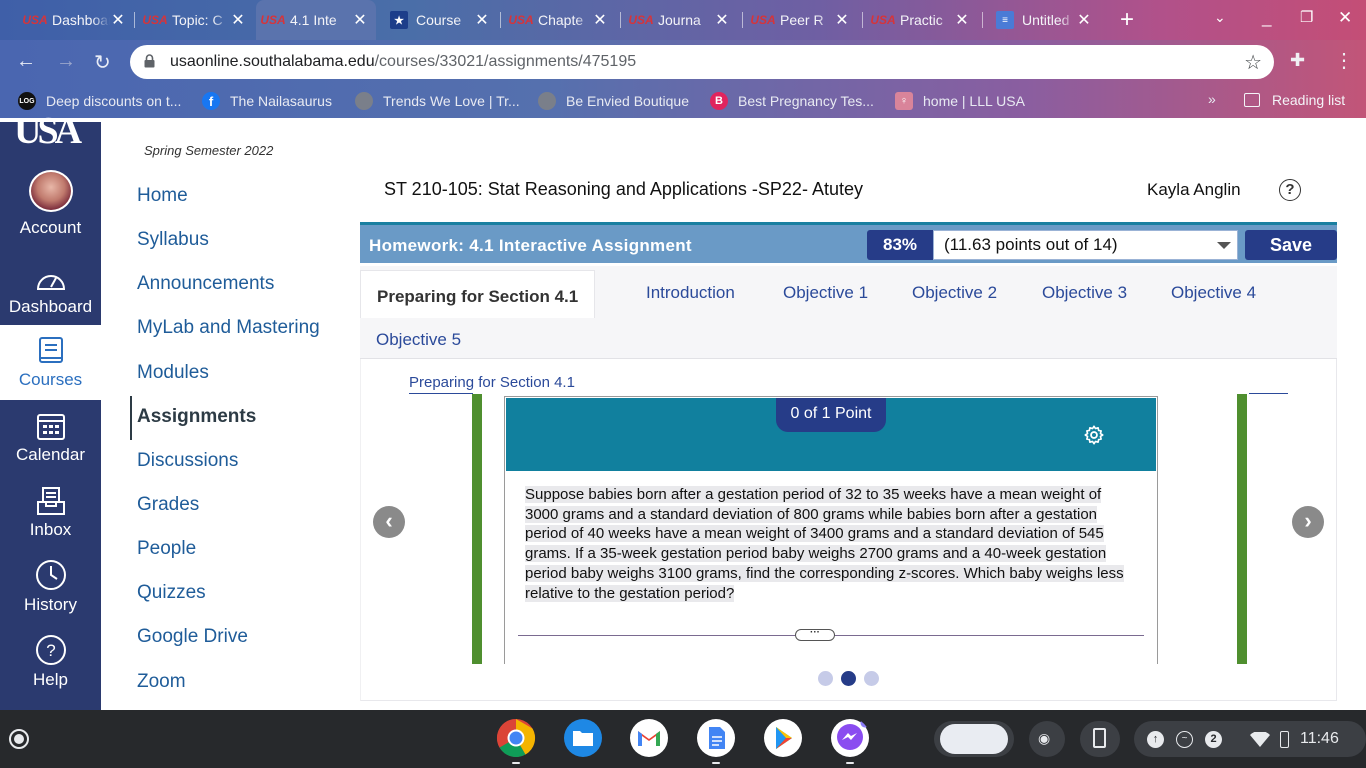  What do you see at coordinates (1085, 245) in the screenshot?
I see `score-dropdown: (11.63 points out of 14)` at bounding box center [1085, 245].